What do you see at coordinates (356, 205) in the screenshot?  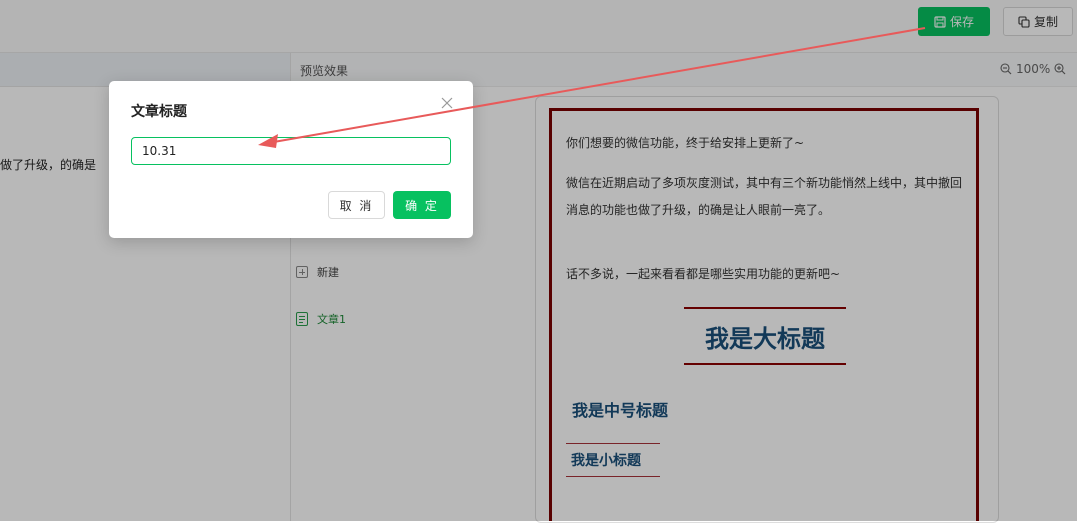 I see `cancel-button: 取 消` at bounding box center [356, 205].